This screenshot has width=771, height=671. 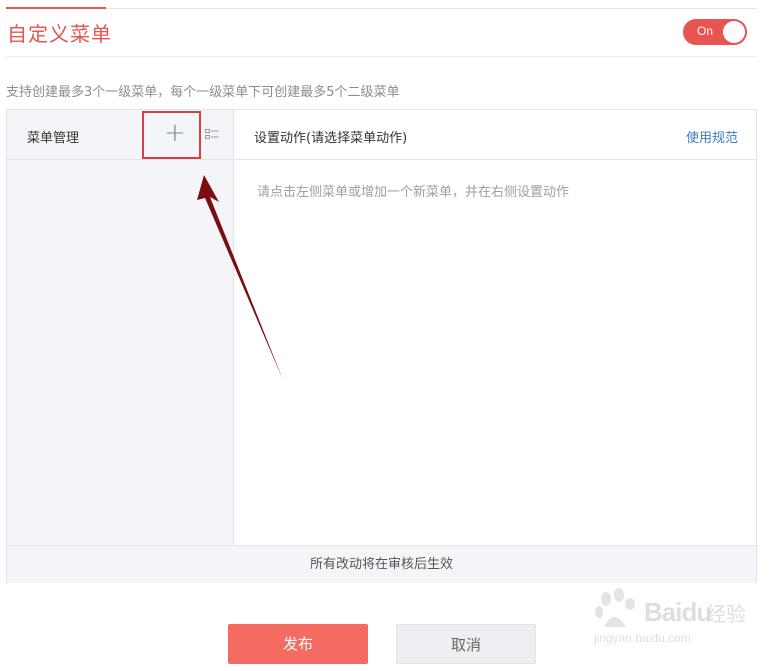 I want to click on watermark-brand: Baidu, so click(x=678, y=612).